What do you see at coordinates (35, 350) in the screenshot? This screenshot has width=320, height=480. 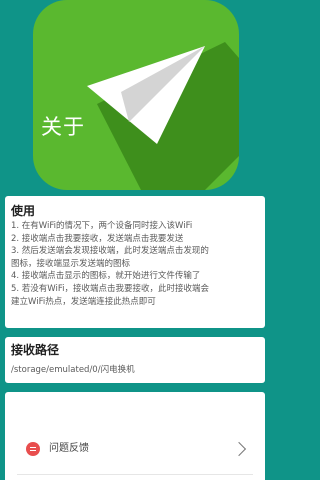 I see `receive-path-title: 接收路径` at bounding box center [35, 350].